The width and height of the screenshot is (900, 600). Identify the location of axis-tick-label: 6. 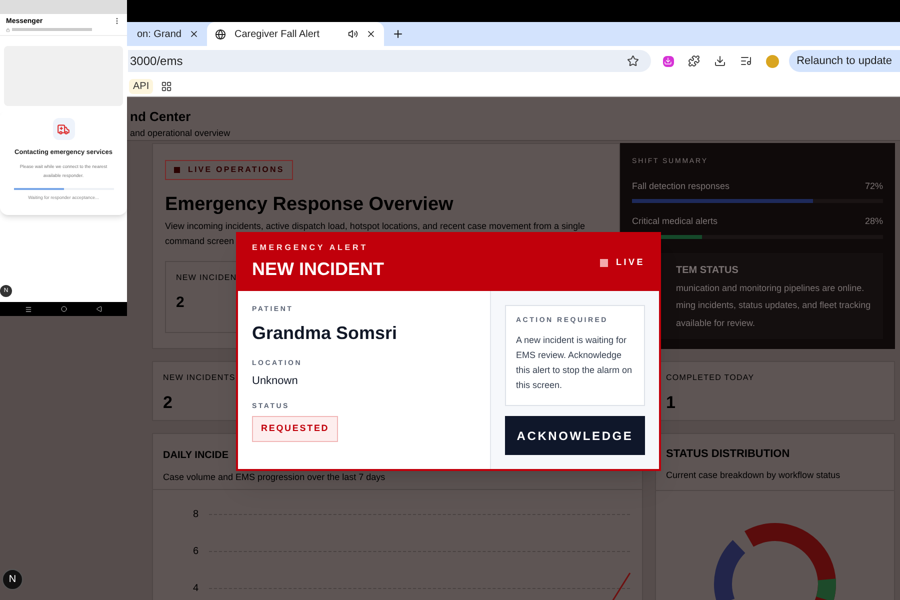
(196, 551).